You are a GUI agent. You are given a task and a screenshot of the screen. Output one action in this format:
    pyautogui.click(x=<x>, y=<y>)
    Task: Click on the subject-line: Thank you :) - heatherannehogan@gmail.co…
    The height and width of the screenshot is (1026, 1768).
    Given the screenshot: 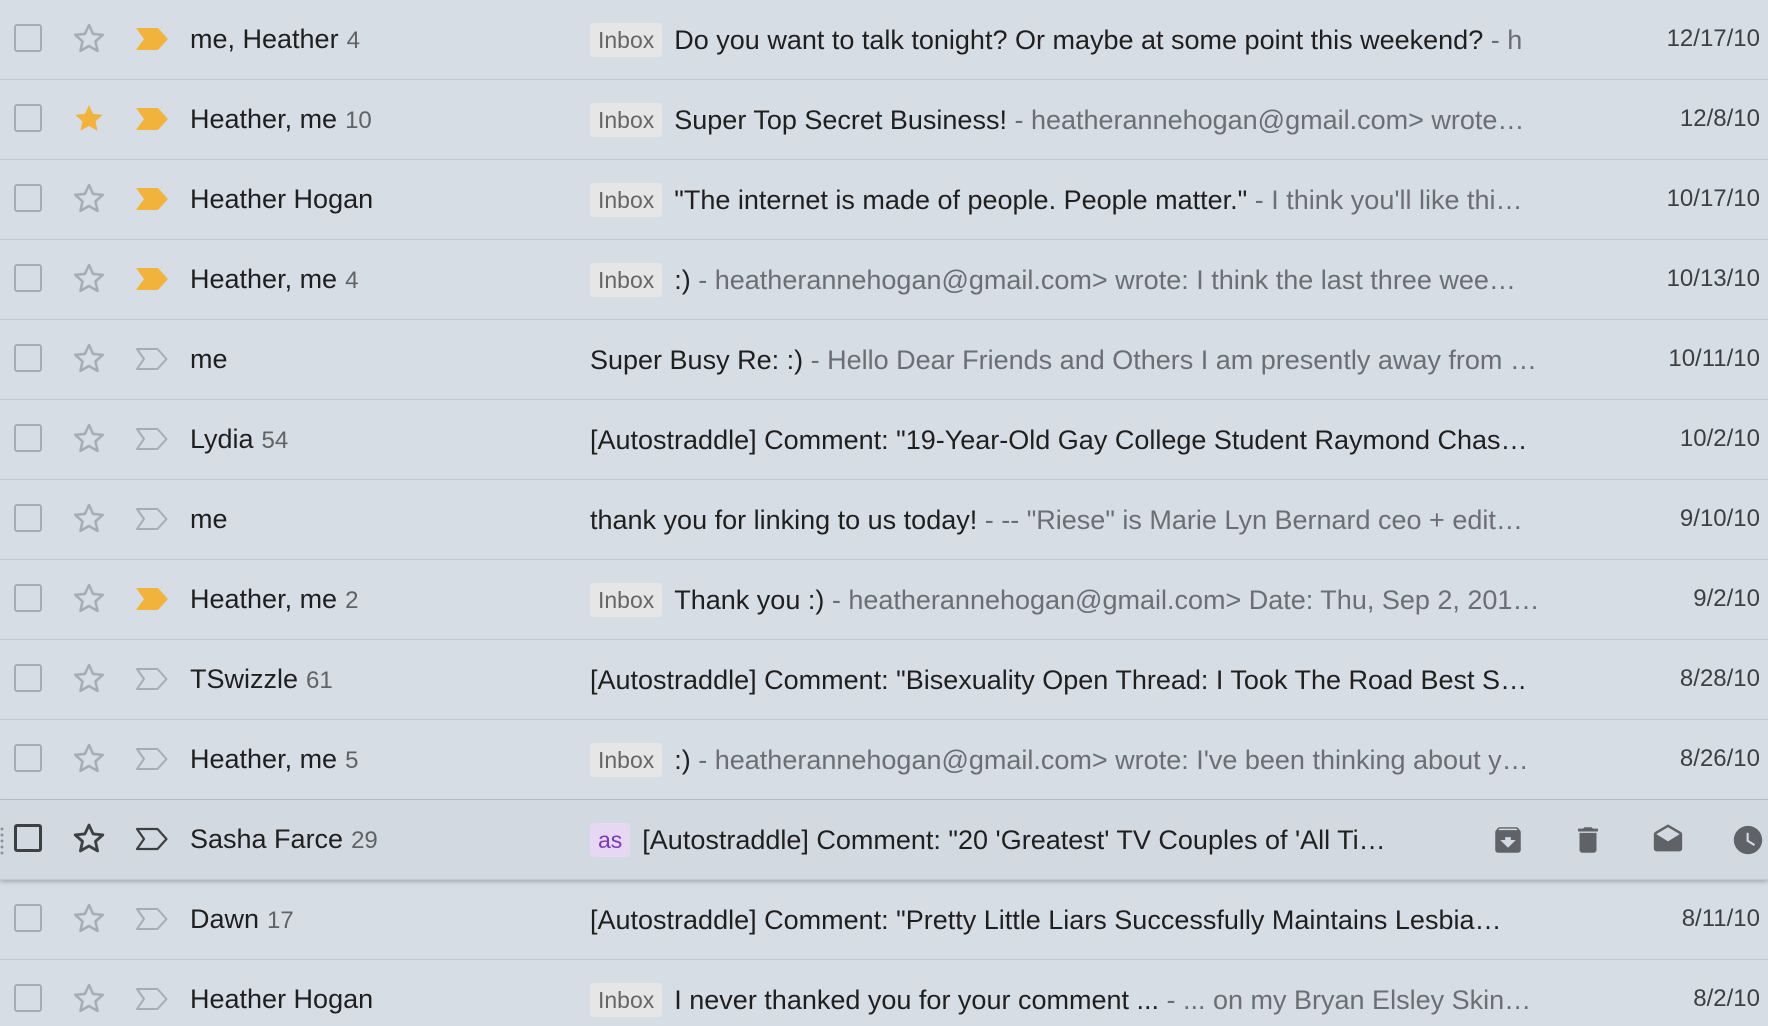 What is the action you would take?
    pyautogui.click(x=1127, y=600)
    